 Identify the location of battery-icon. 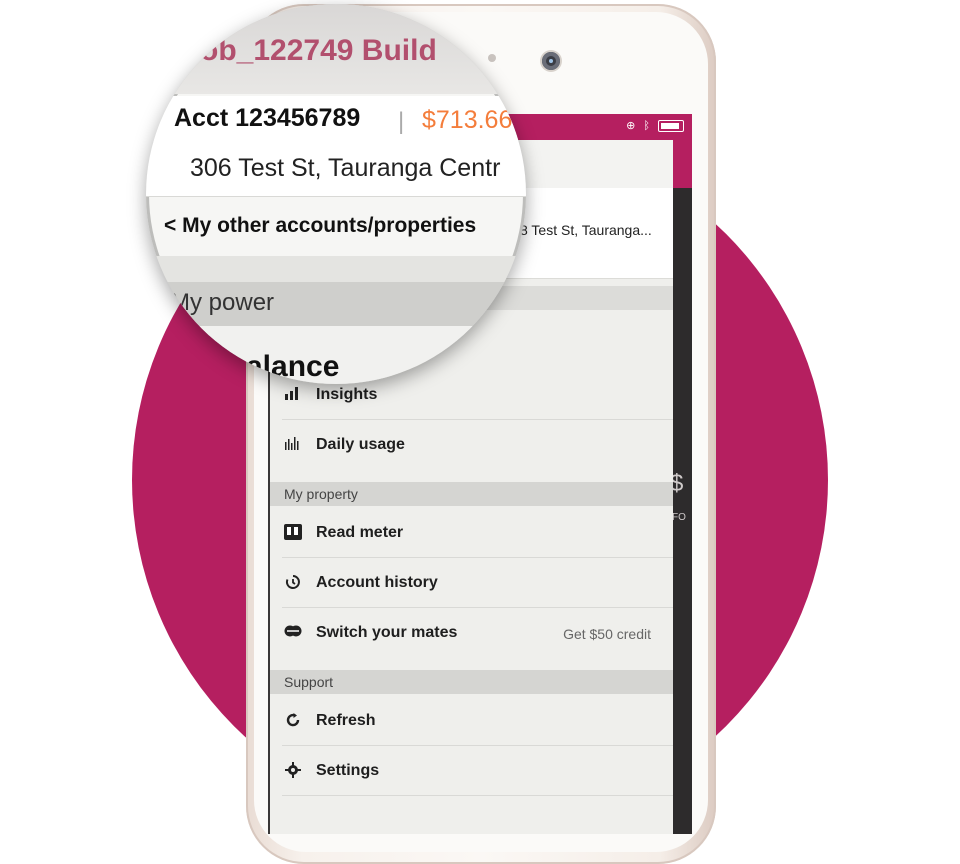
(671, 125).